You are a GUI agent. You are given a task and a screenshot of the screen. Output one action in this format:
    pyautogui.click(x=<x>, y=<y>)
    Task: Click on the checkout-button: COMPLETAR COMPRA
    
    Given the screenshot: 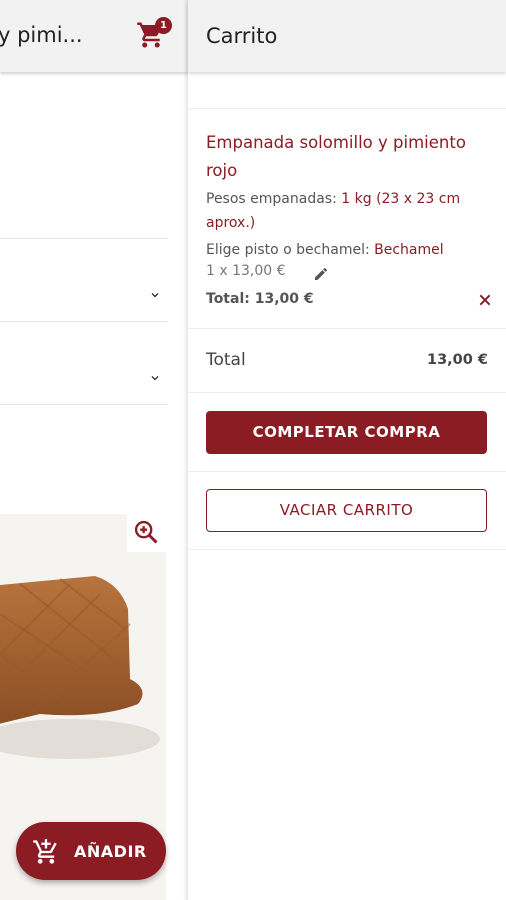 What is the action you would take?
    pyautogui.click(x=346, y=432)
    